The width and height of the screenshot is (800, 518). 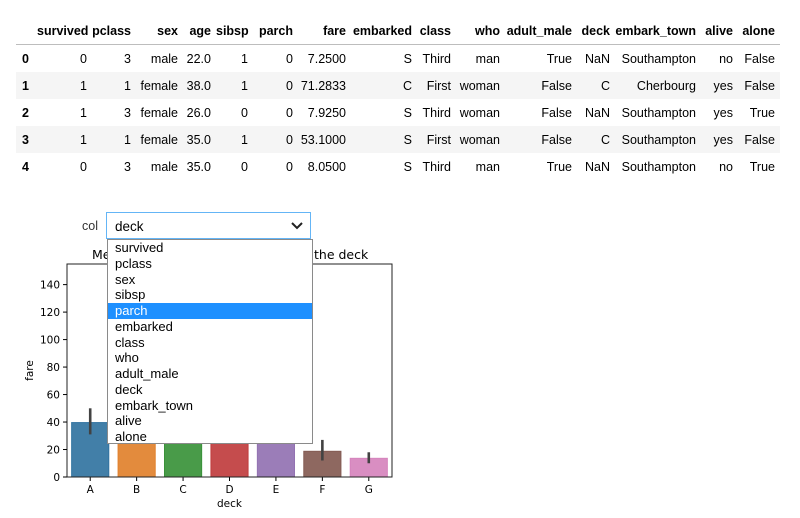 I want to click on column-header: deck, so click(x=596, y=31).